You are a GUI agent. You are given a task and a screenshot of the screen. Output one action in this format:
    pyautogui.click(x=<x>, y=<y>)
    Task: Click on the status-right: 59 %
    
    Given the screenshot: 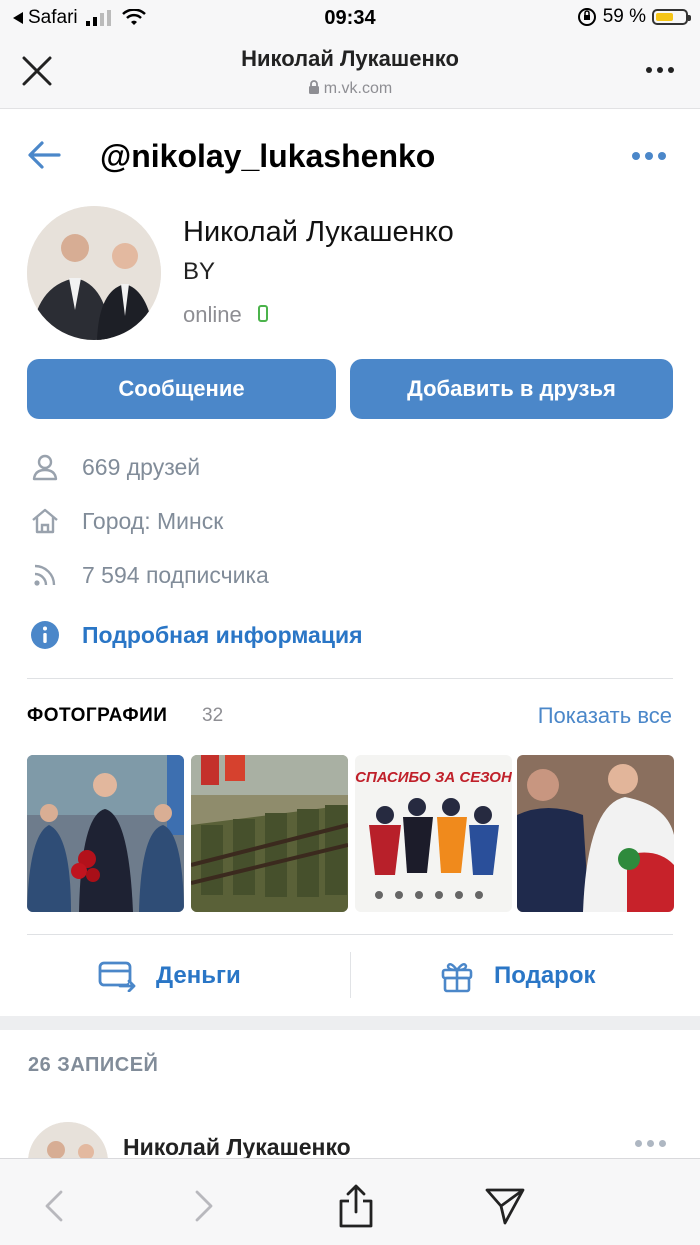 What is the action you would take?
    pyautogui.click(x=634, y=17)
    